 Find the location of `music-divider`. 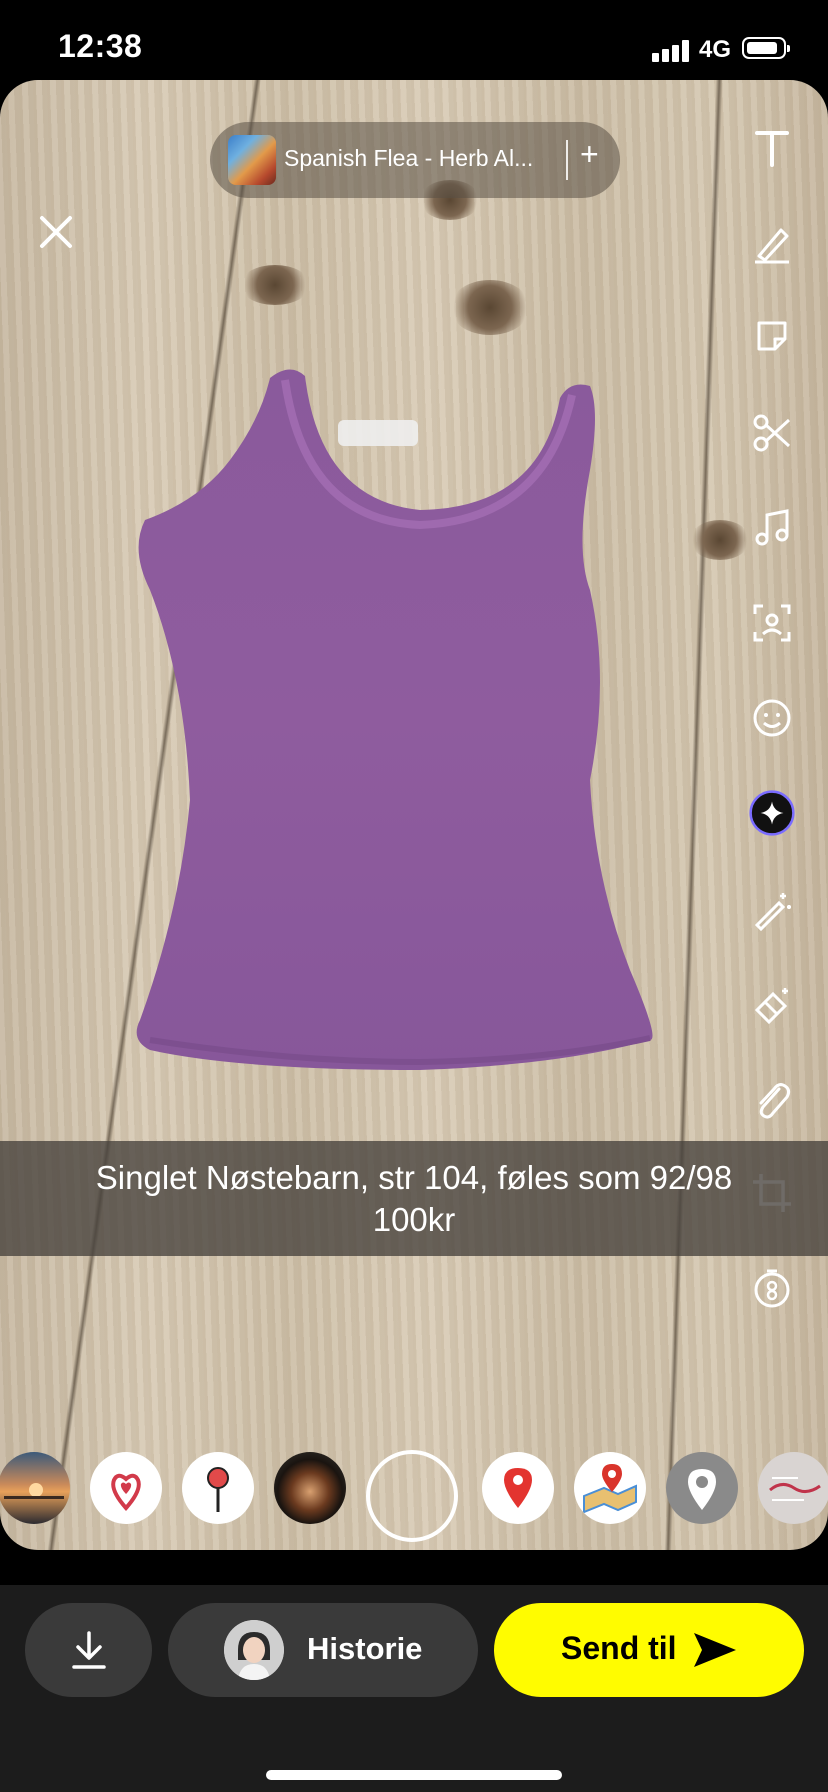

music-divider is located at coordinates (567, 160).